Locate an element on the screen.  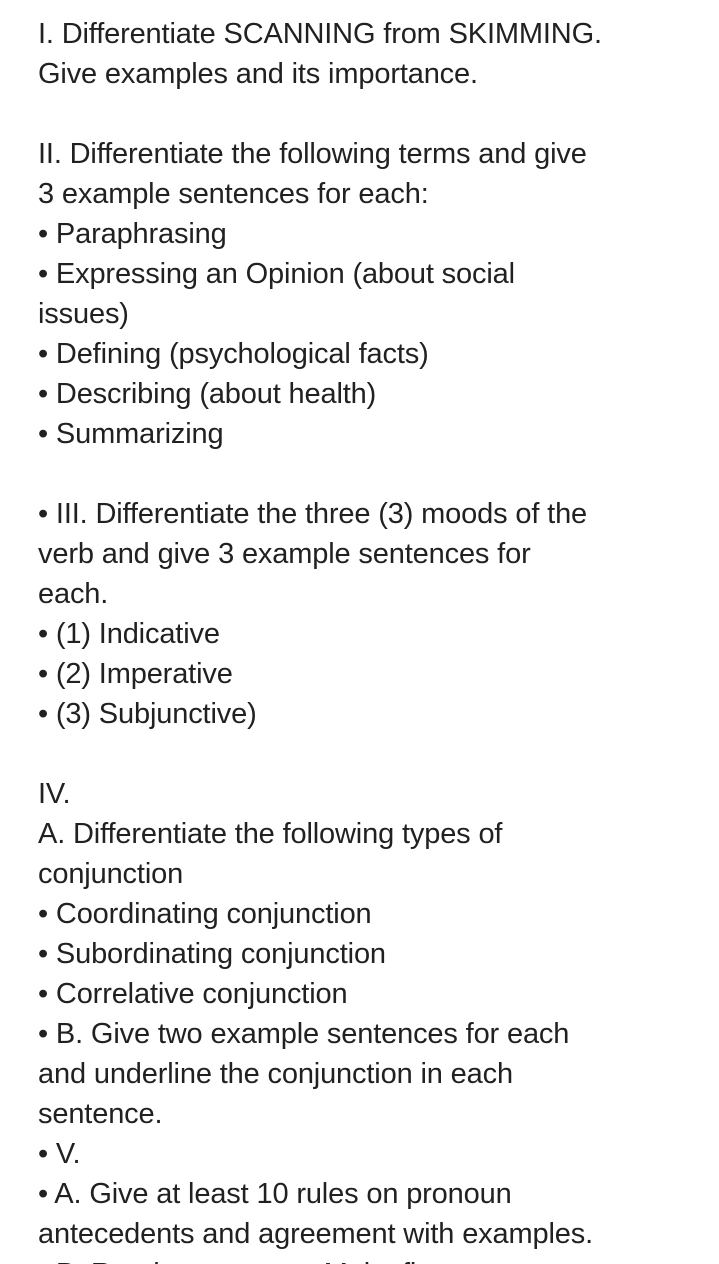
bullet-line: • Defining (psychological facts) is located at coordinates (233, 354).